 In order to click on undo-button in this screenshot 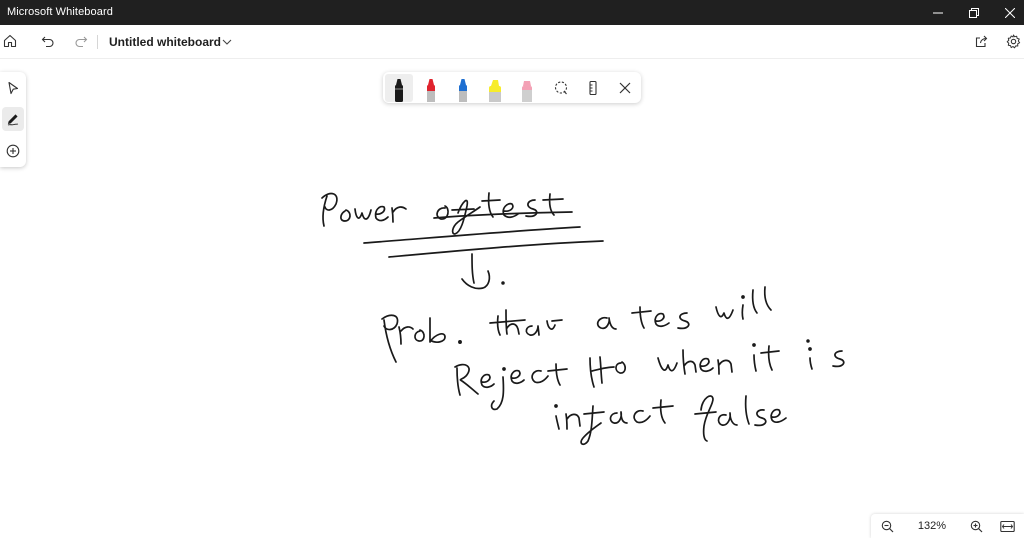, I will do `click(48, 41)`.